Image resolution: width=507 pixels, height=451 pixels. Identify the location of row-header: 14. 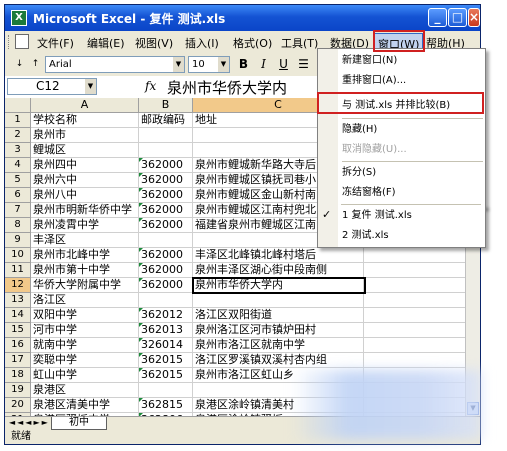
(18, 315).